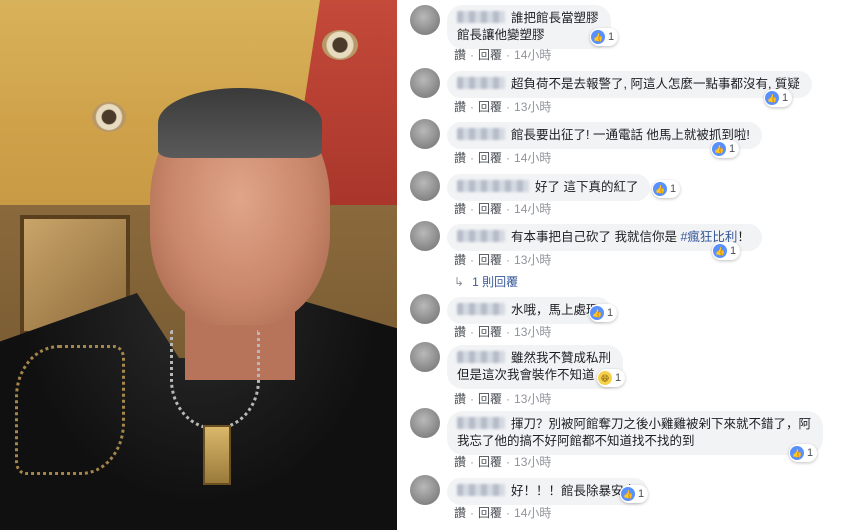 The height and width of the screenshot is (530, 851). What do you see at coordinates (217, 455) in the screenshot?
I see `necklace-pendant` at bounding box center [217, 455].